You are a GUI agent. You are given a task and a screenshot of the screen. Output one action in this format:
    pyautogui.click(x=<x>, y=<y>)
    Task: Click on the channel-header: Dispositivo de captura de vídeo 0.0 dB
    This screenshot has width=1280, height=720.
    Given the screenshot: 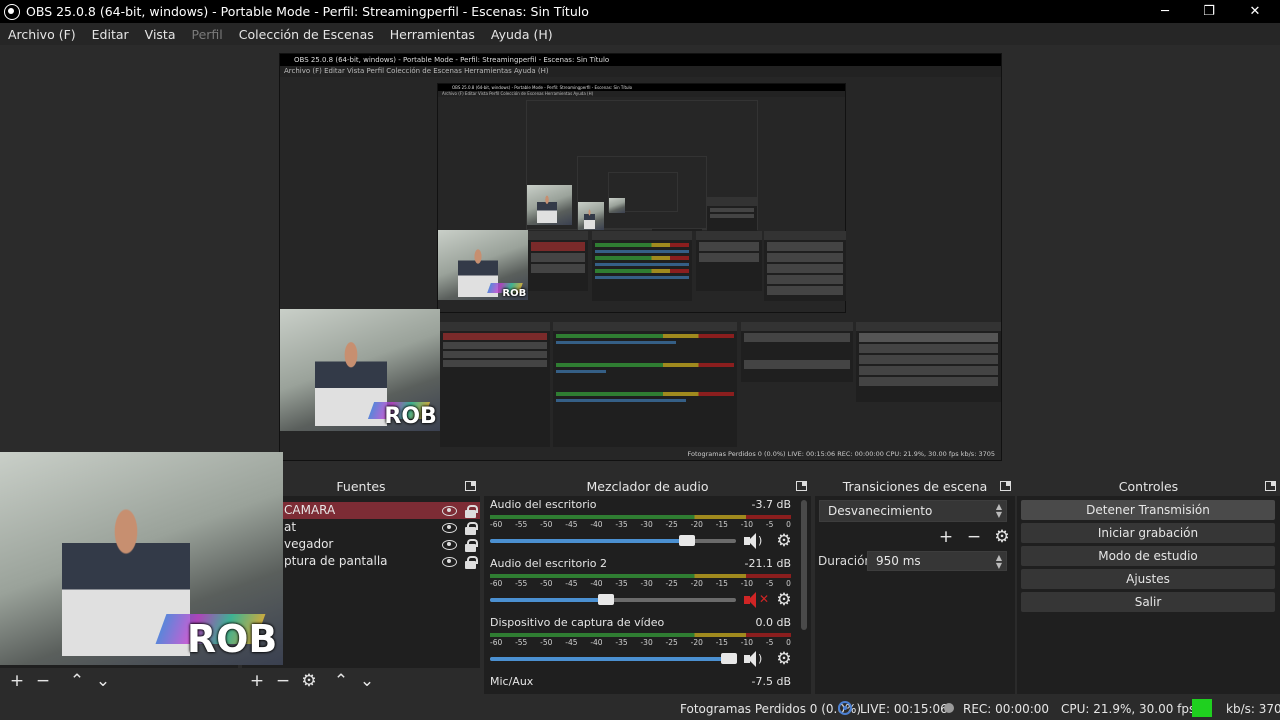 What is the action you would take?
    pyautogui.click(x=647, y=623)
    